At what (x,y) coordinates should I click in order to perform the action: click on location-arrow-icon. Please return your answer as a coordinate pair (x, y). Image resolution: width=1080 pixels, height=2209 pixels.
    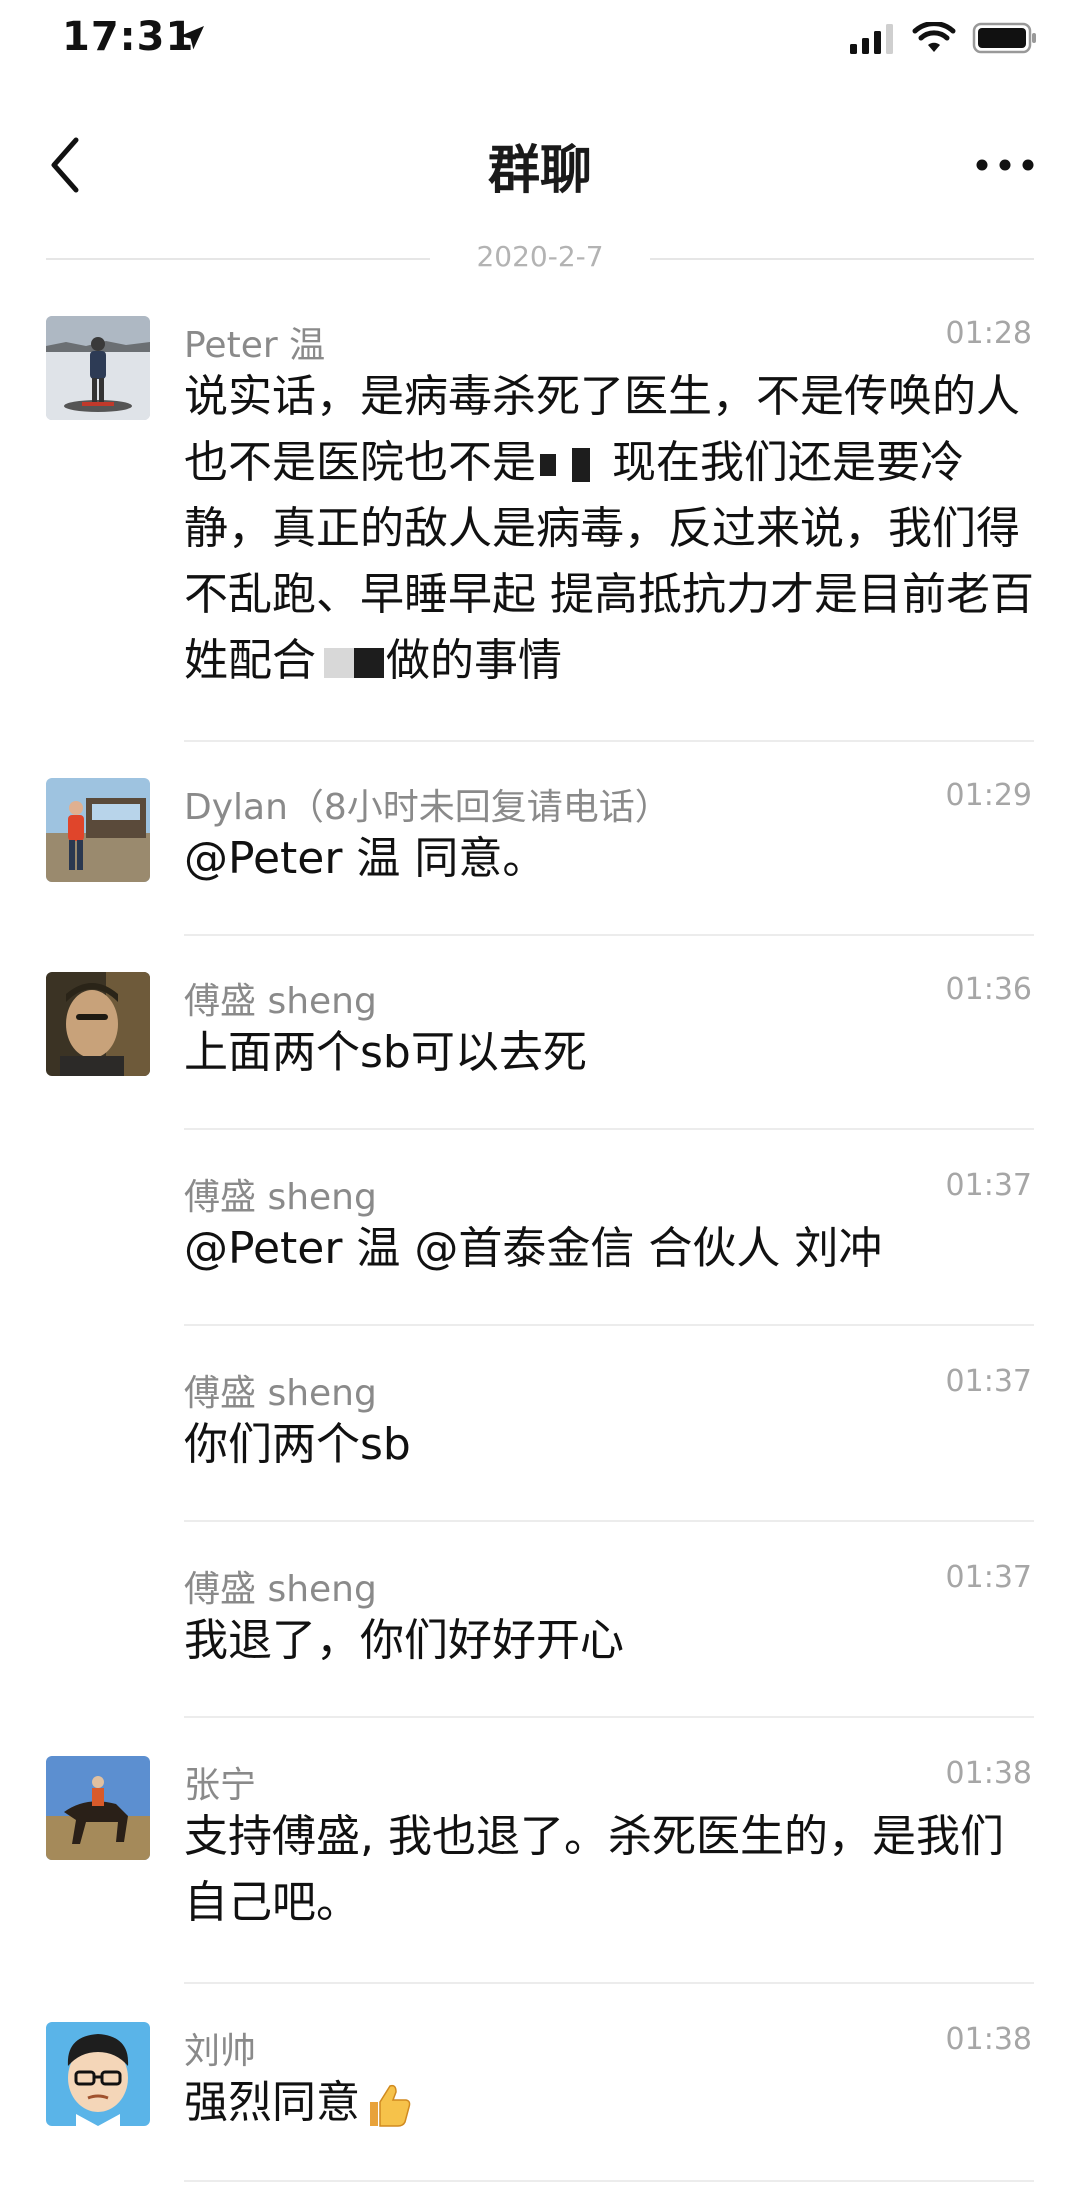
    Looking at the image, I should click on (192, 38).